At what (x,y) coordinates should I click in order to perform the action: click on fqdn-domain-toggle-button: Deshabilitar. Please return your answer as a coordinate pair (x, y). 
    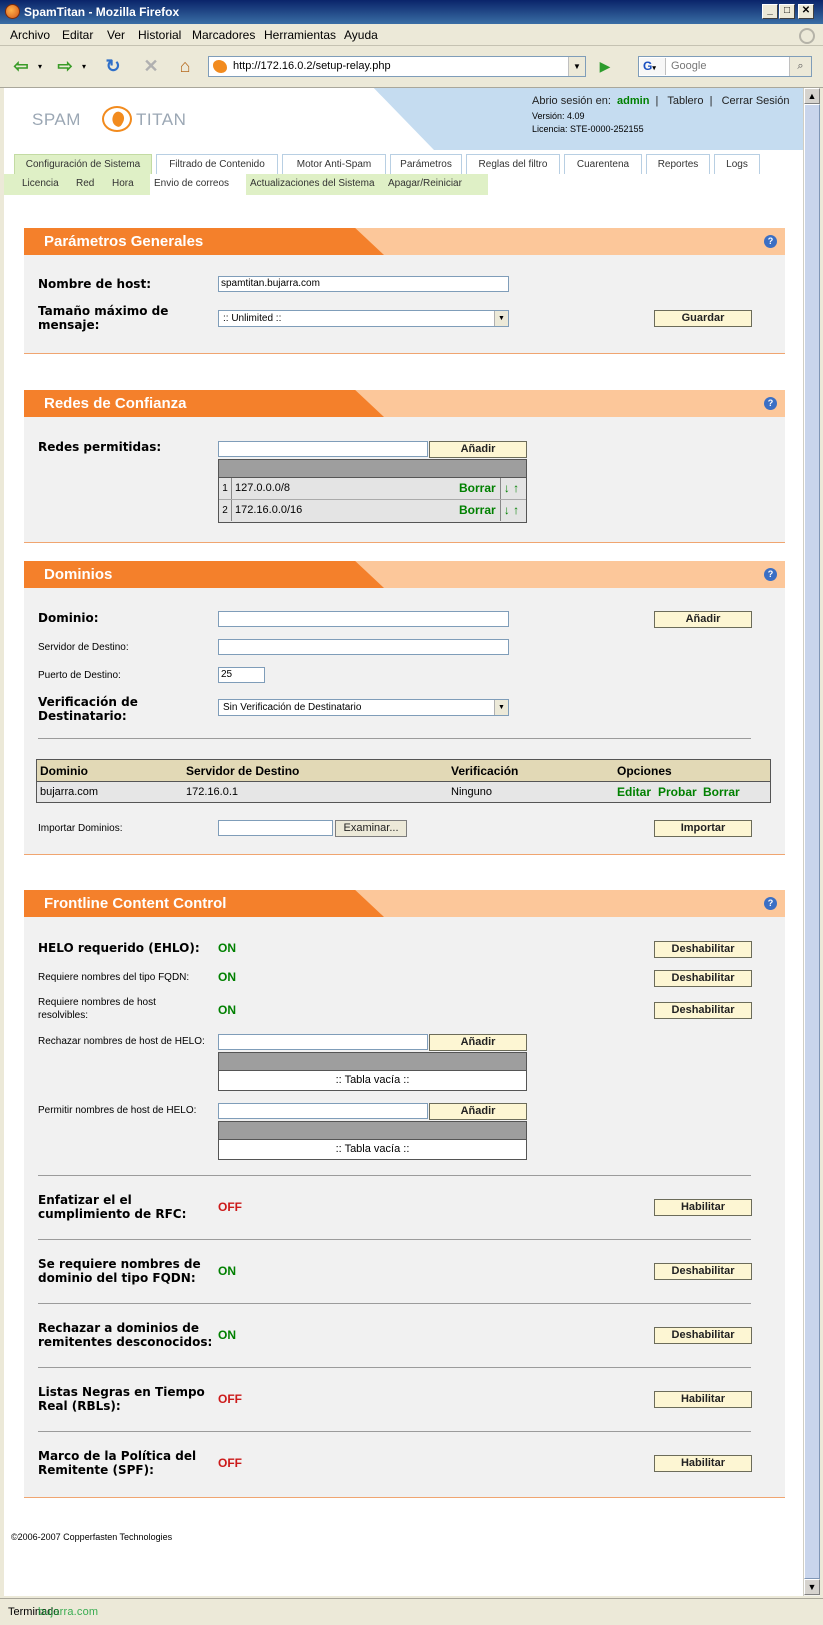
    Looking at the image, I should click on (703, 1271).